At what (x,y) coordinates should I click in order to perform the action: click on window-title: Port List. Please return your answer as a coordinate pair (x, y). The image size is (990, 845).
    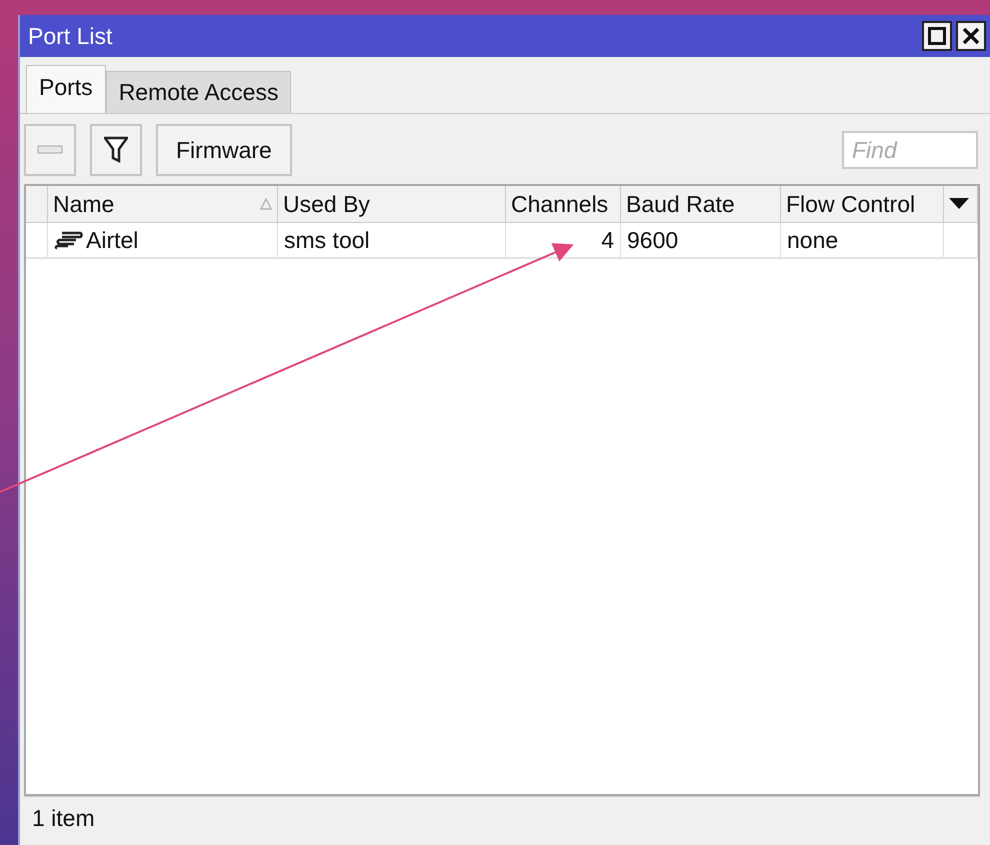
    Looking at the image, I should click on (71, 36).